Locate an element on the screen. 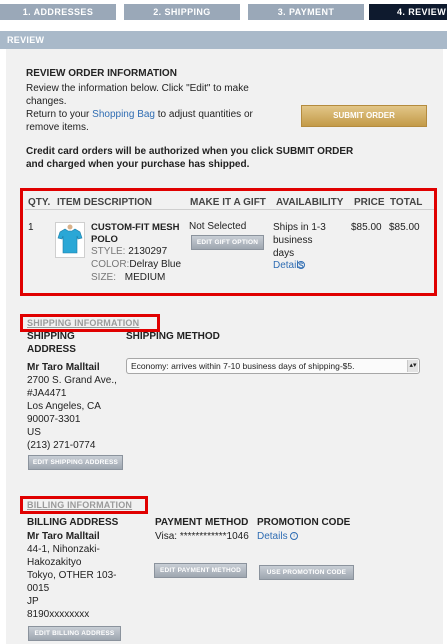  shipping-addr-line4: 90007-3301 is located at coordinates (54, 419).